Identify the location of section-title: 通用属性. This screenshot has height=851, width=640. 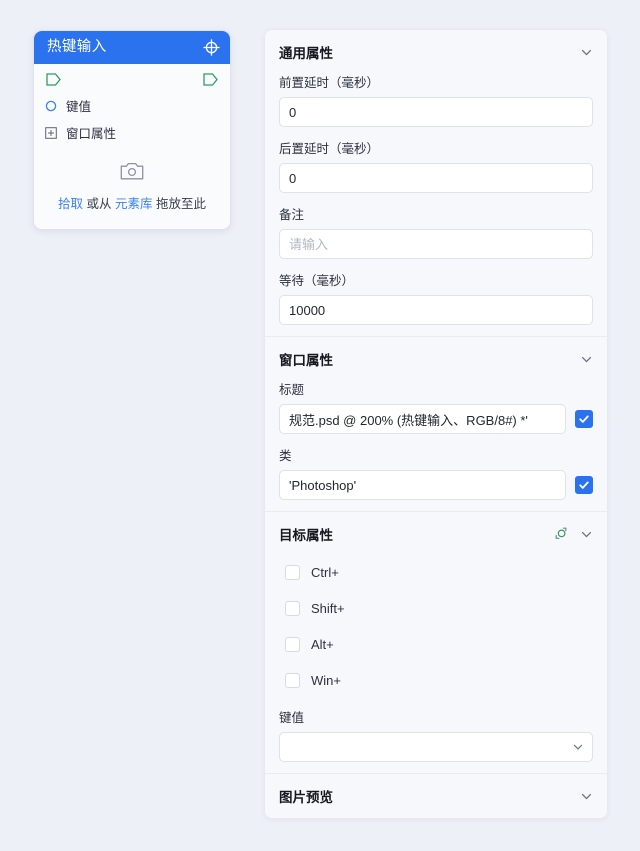
(306, 53).